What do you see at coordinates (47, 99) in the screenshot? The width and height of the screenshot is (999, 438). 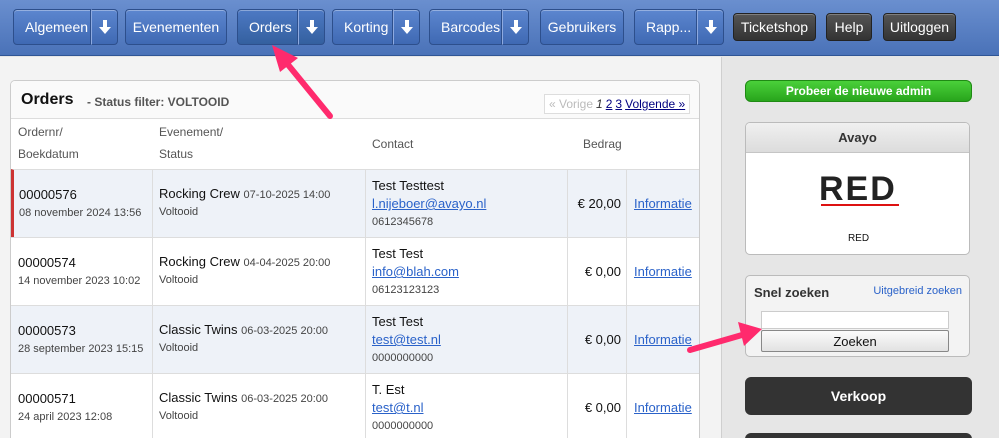 I see `page-title: Orders` at bounding box center [47, 99].